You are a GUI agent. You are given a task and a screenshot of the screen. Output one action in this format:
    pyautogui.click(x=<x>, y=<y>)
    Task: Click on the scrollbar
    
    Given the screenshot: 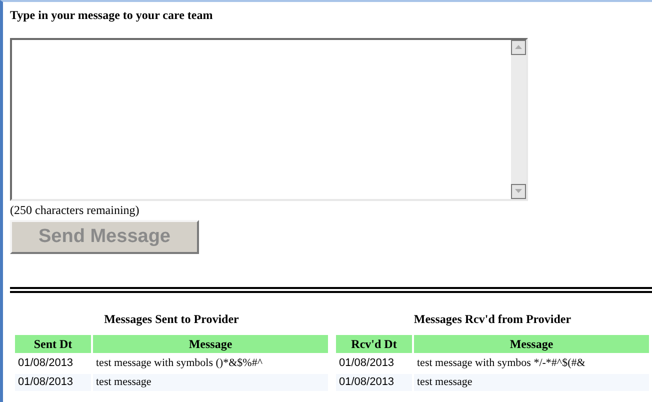 What is the action you would take?
    pyautogui.click(x=518, y=119)
    